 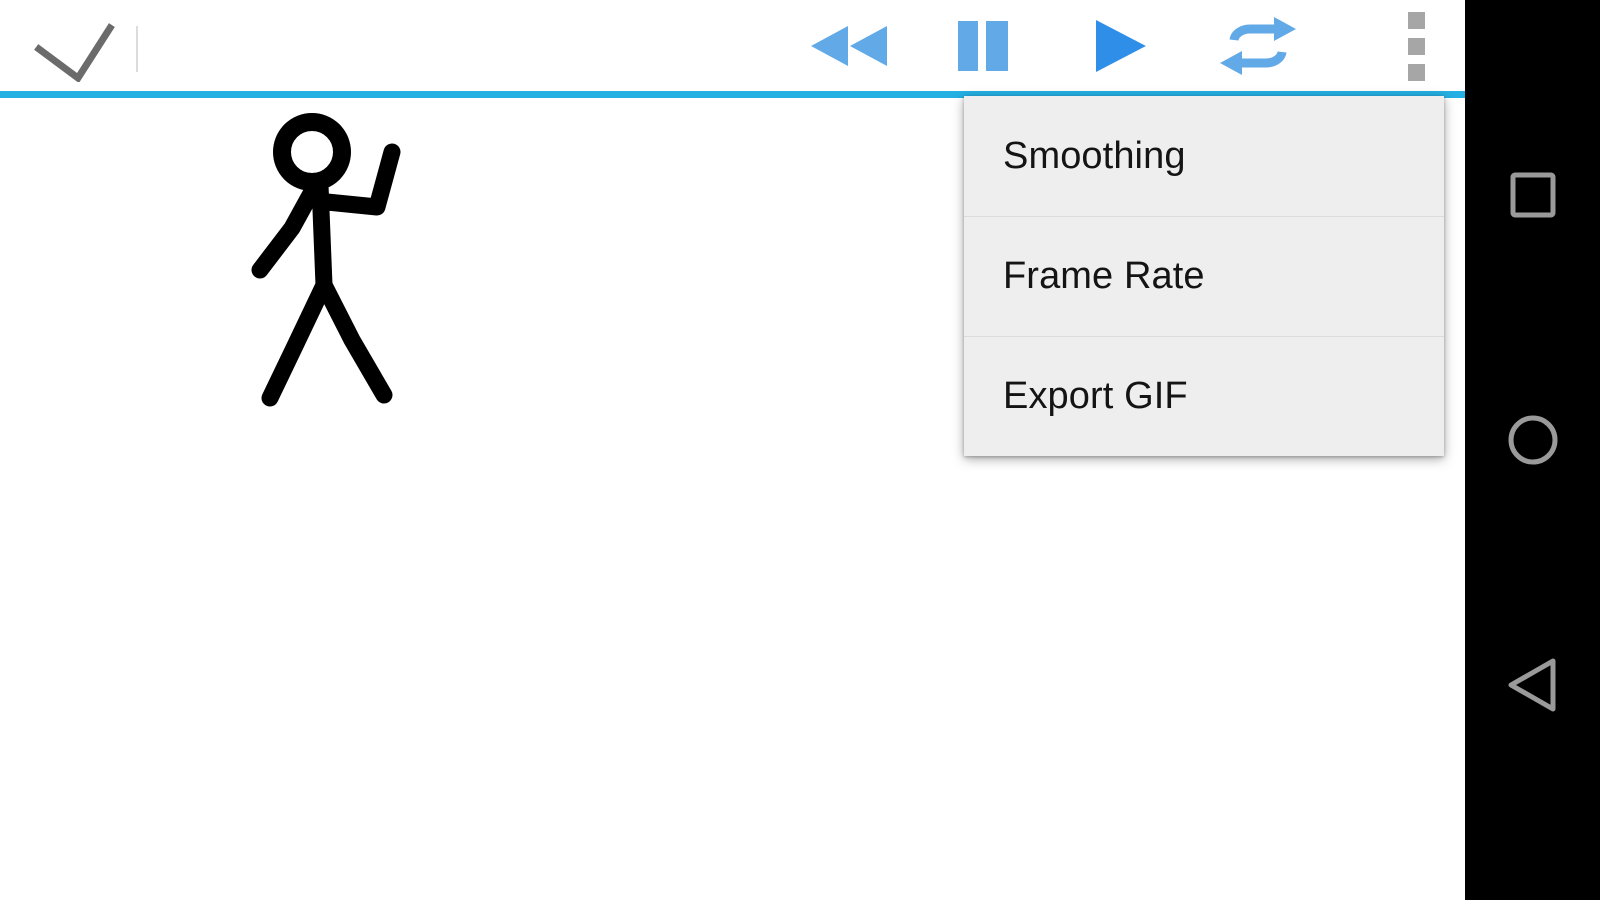 I want to click on play-button, so click(x=1120, y=46).